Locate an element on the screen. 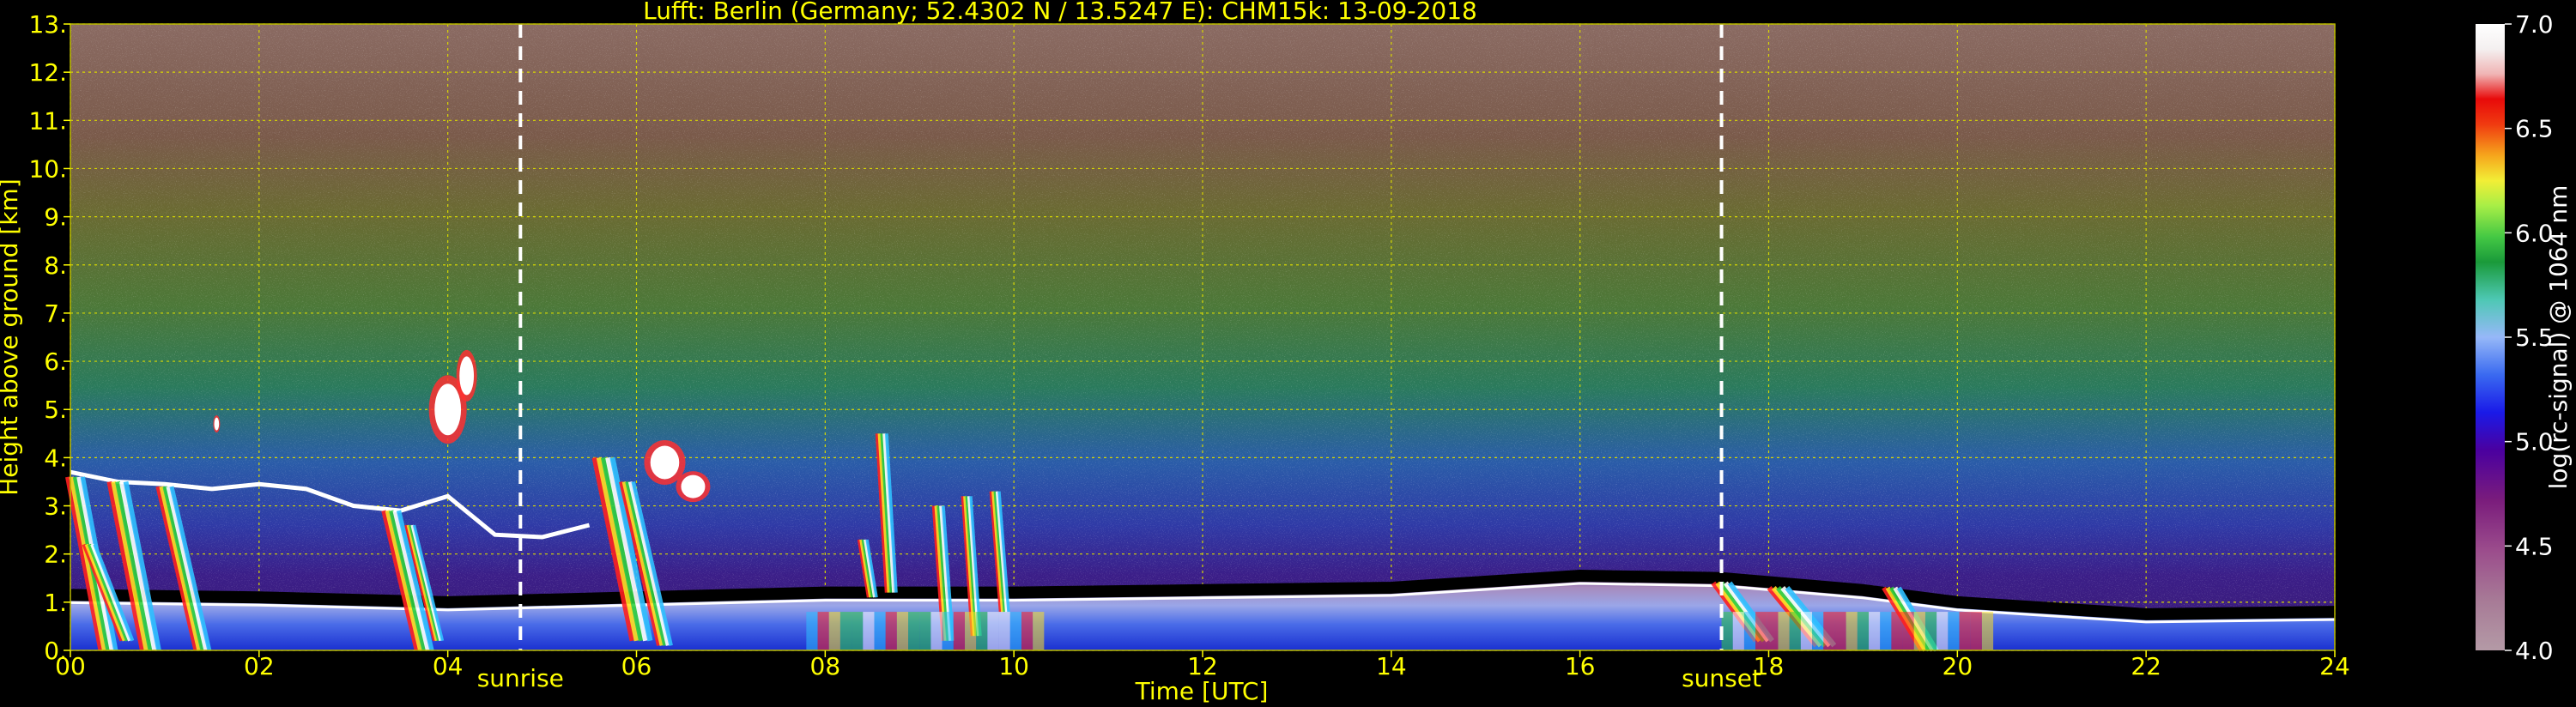  x-tick-label: 22 is located at coordinates (2146, 666).